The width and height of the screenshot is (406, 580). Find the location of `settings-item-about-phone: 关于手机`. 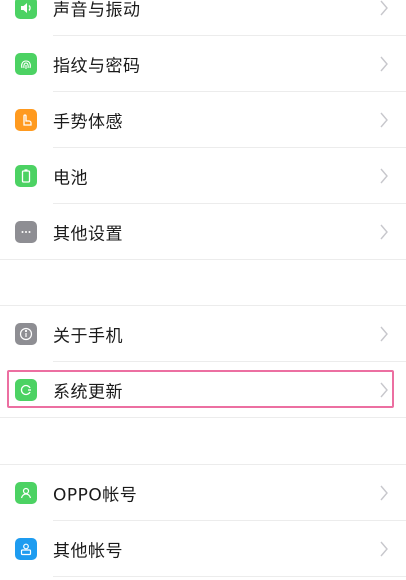

settings-item-about-phone: 关于手机 is located at coordinates (203, 334).